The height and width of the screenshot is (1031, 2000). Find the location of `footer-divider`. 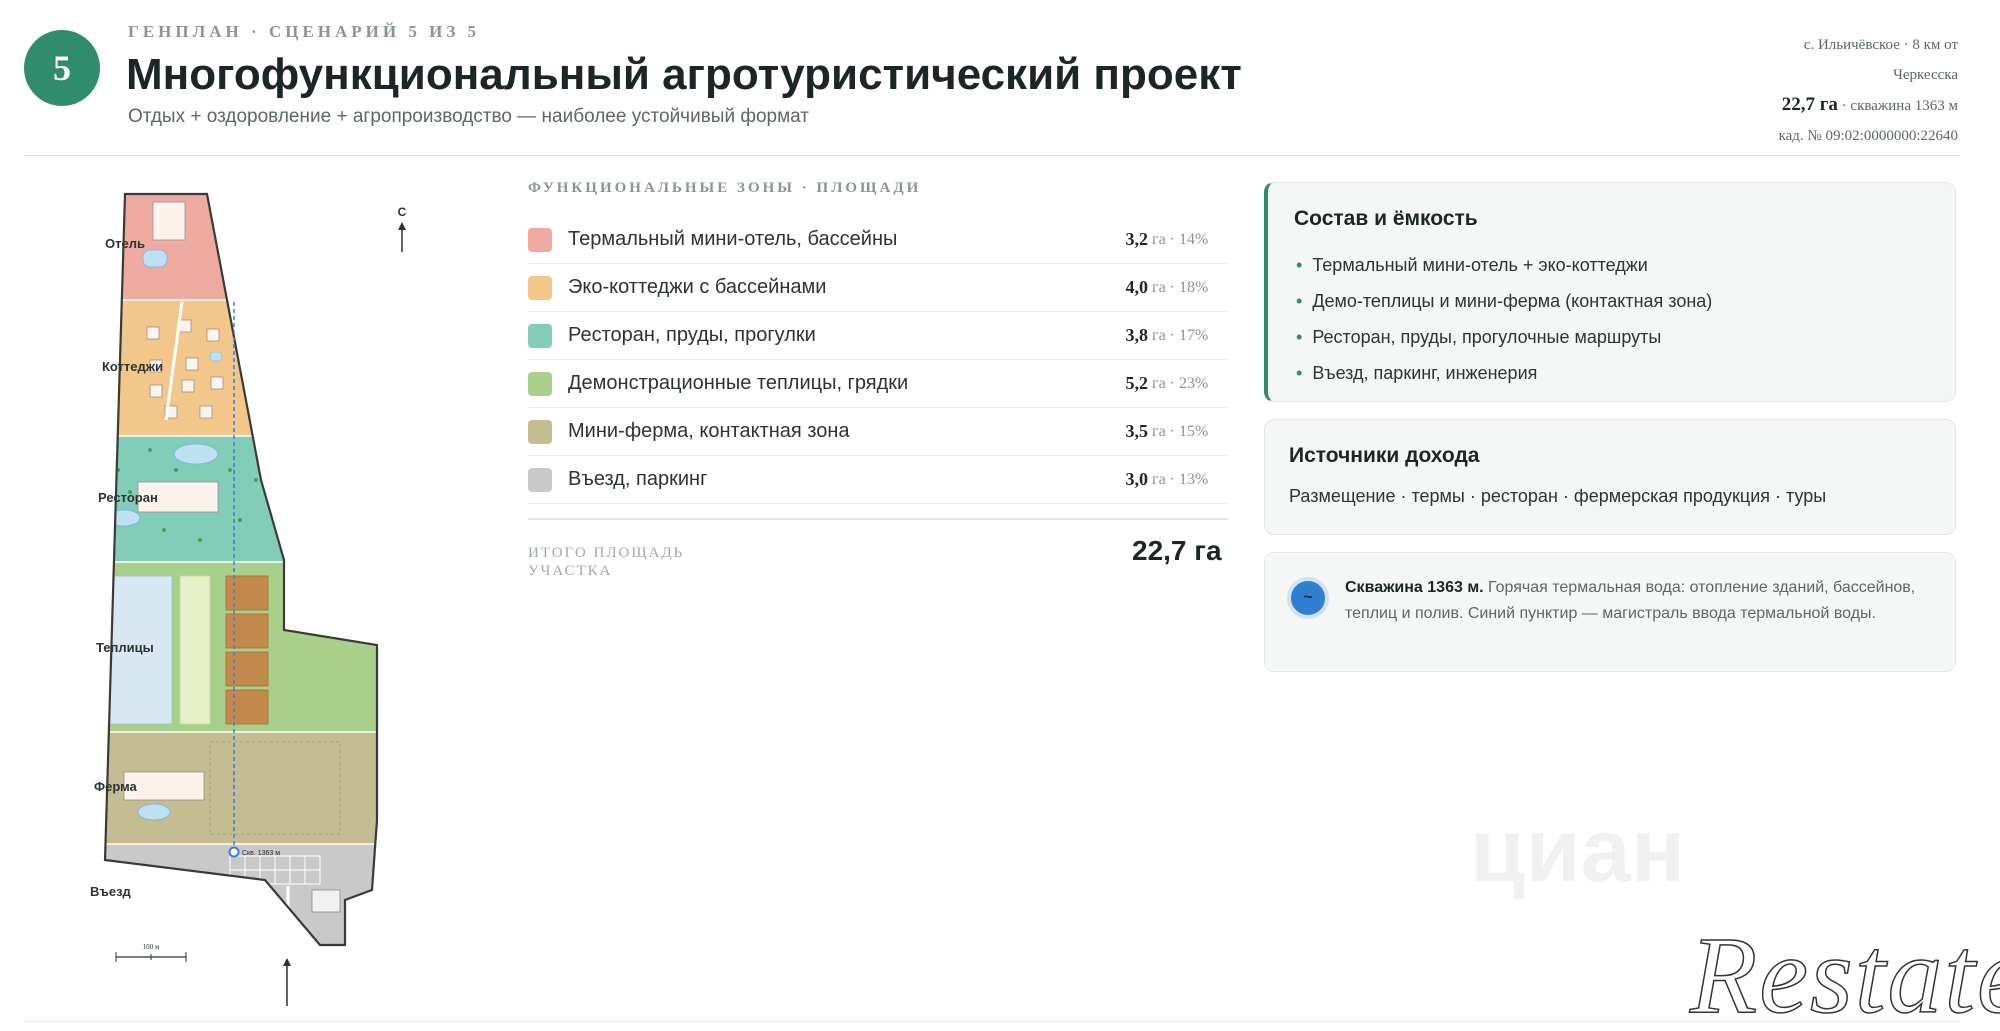

footer-divider is located at coordinates (992, 1021).